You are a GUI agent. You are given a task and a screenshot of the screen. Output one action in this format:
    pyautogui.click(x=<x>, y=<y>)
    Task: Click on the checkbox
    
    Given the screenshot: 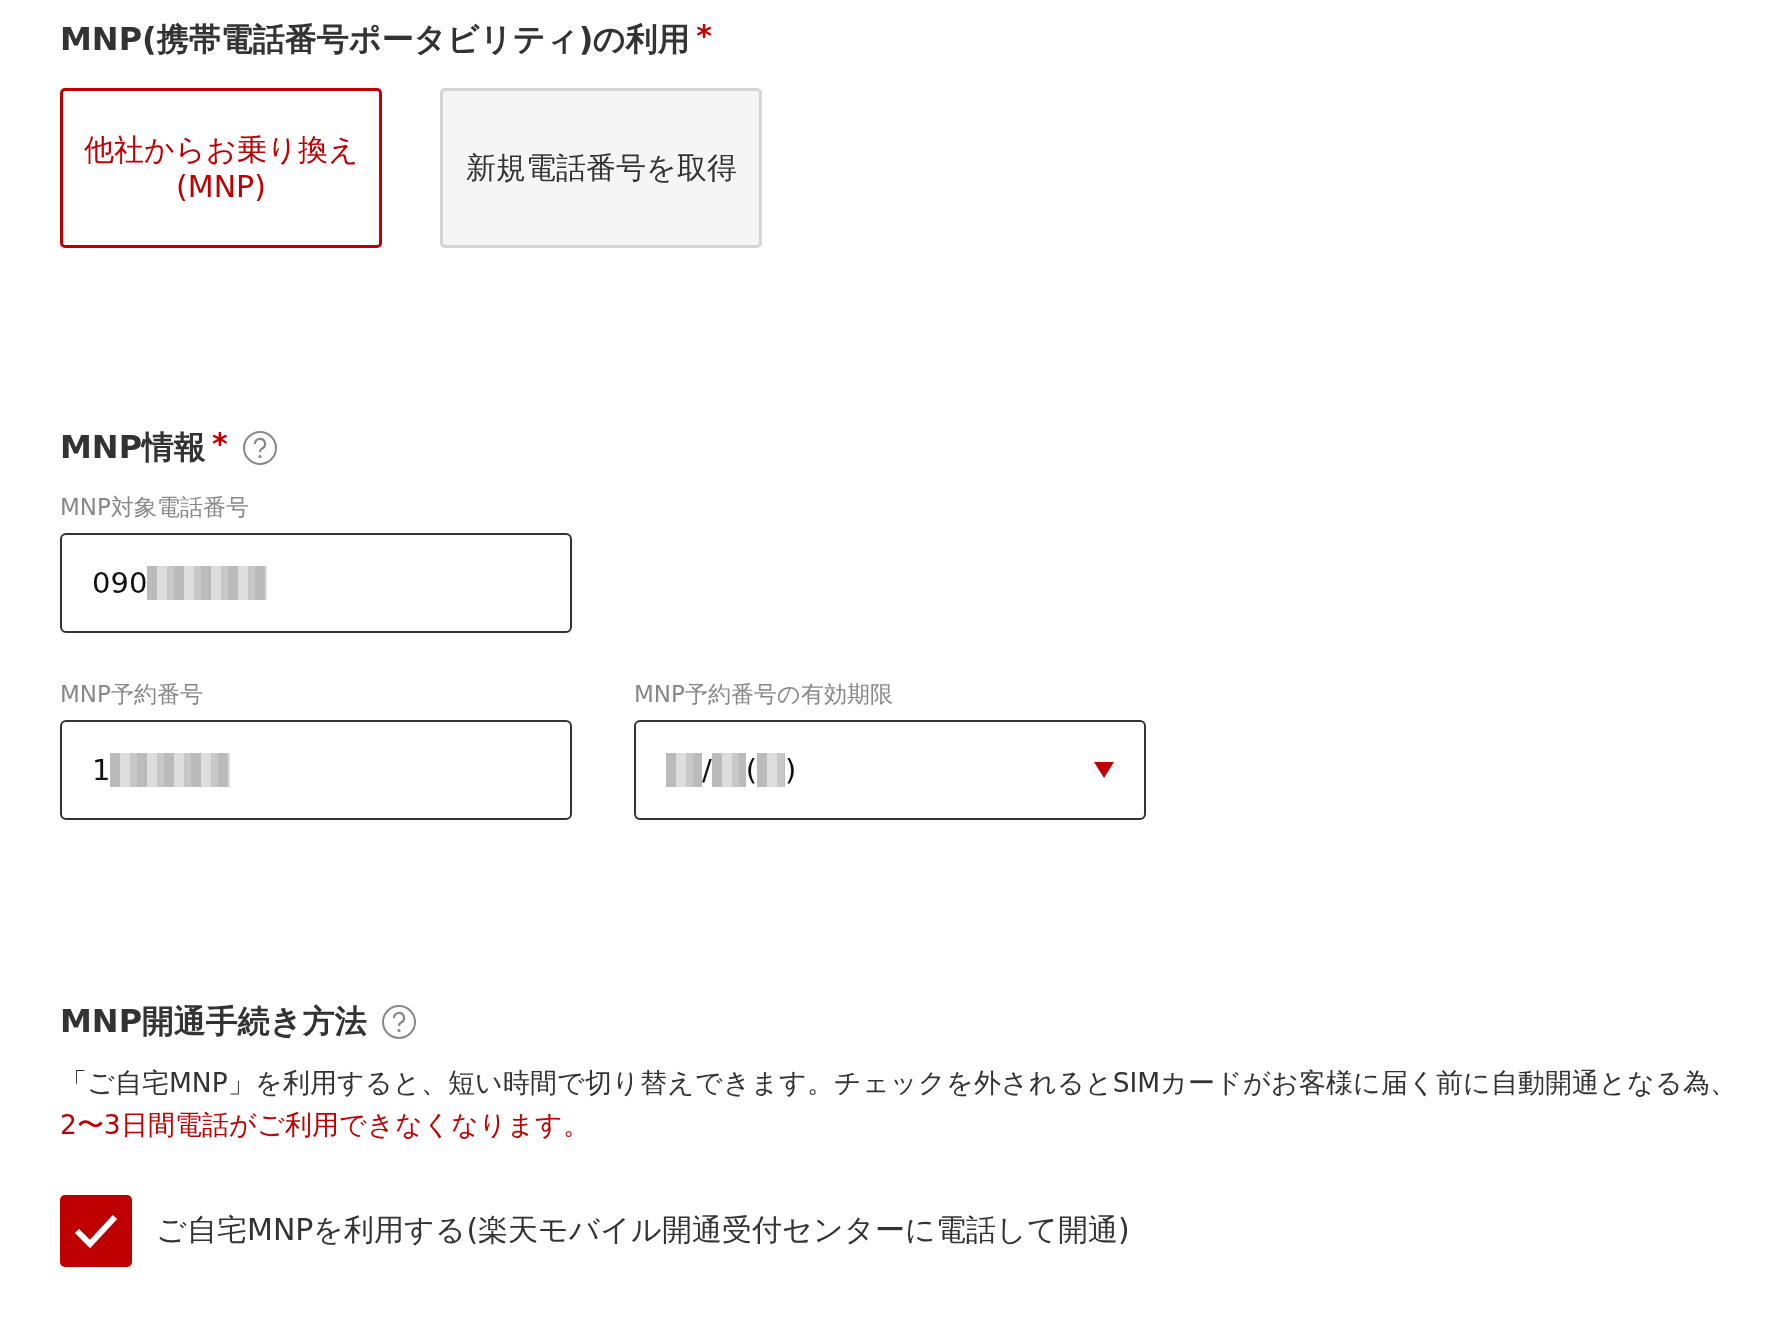 What is the action you would take?
    pyautogui.click(x=96, y=1230)
    